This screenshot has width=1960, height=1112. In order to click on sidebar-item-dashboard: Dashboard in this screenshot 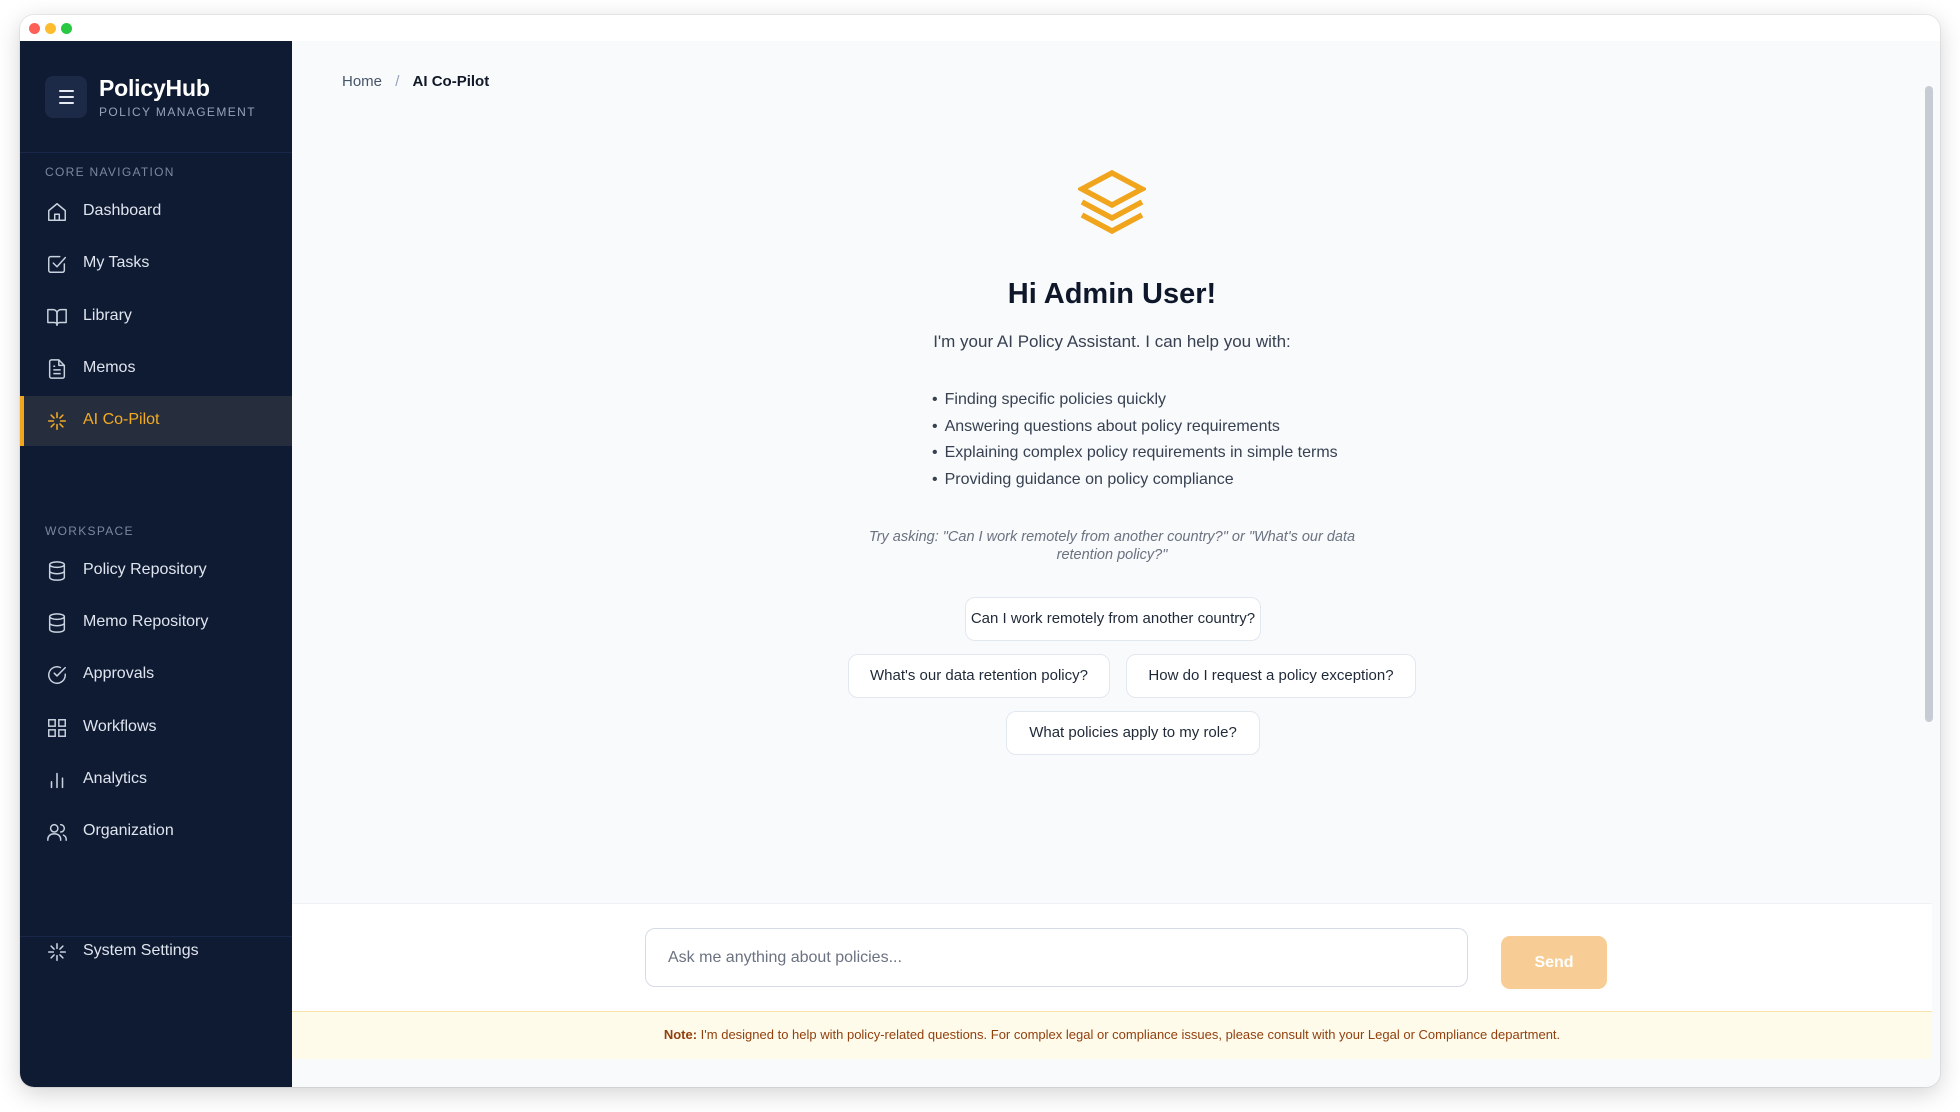, I will do `click(156, 212)`.